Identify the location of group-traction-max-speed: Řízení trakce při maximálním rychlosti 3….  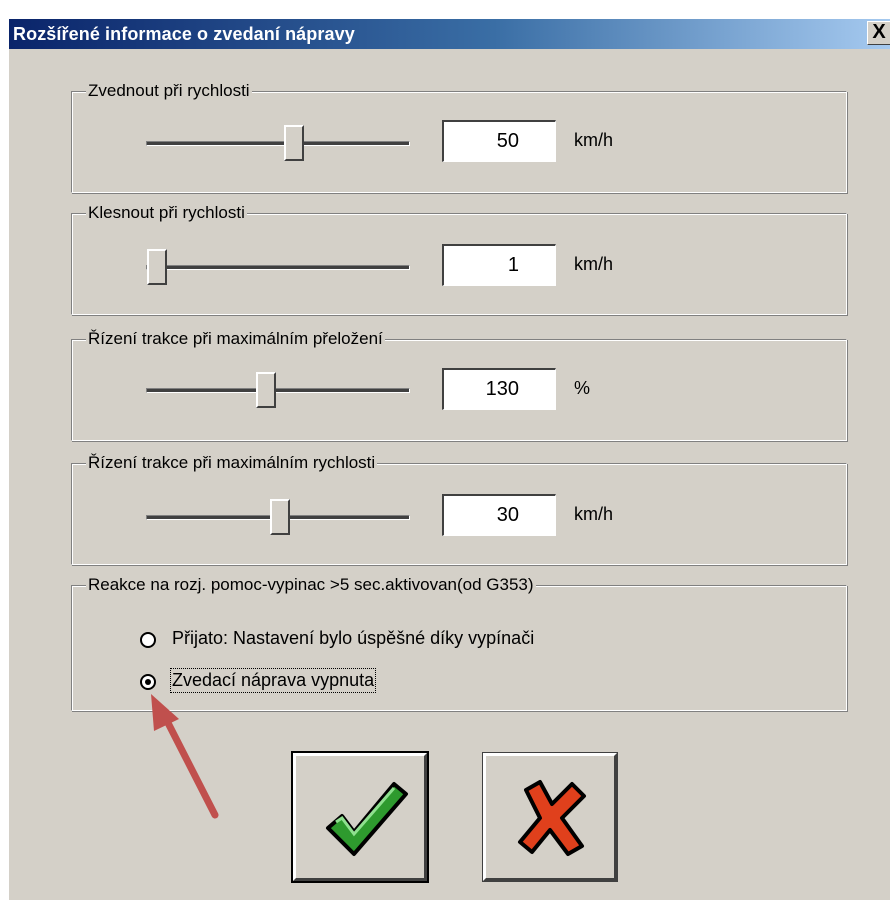
(459, 509).